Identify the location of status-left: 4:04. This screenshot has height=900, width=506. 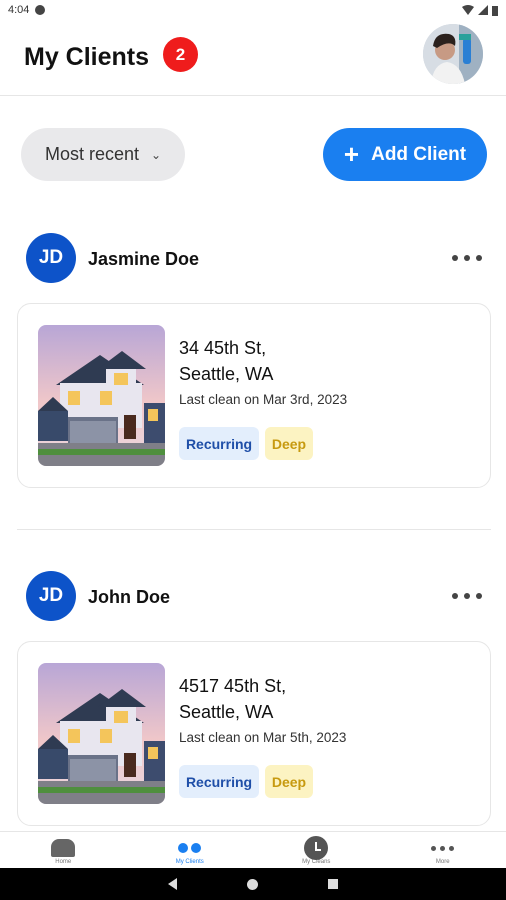
(27, 10).